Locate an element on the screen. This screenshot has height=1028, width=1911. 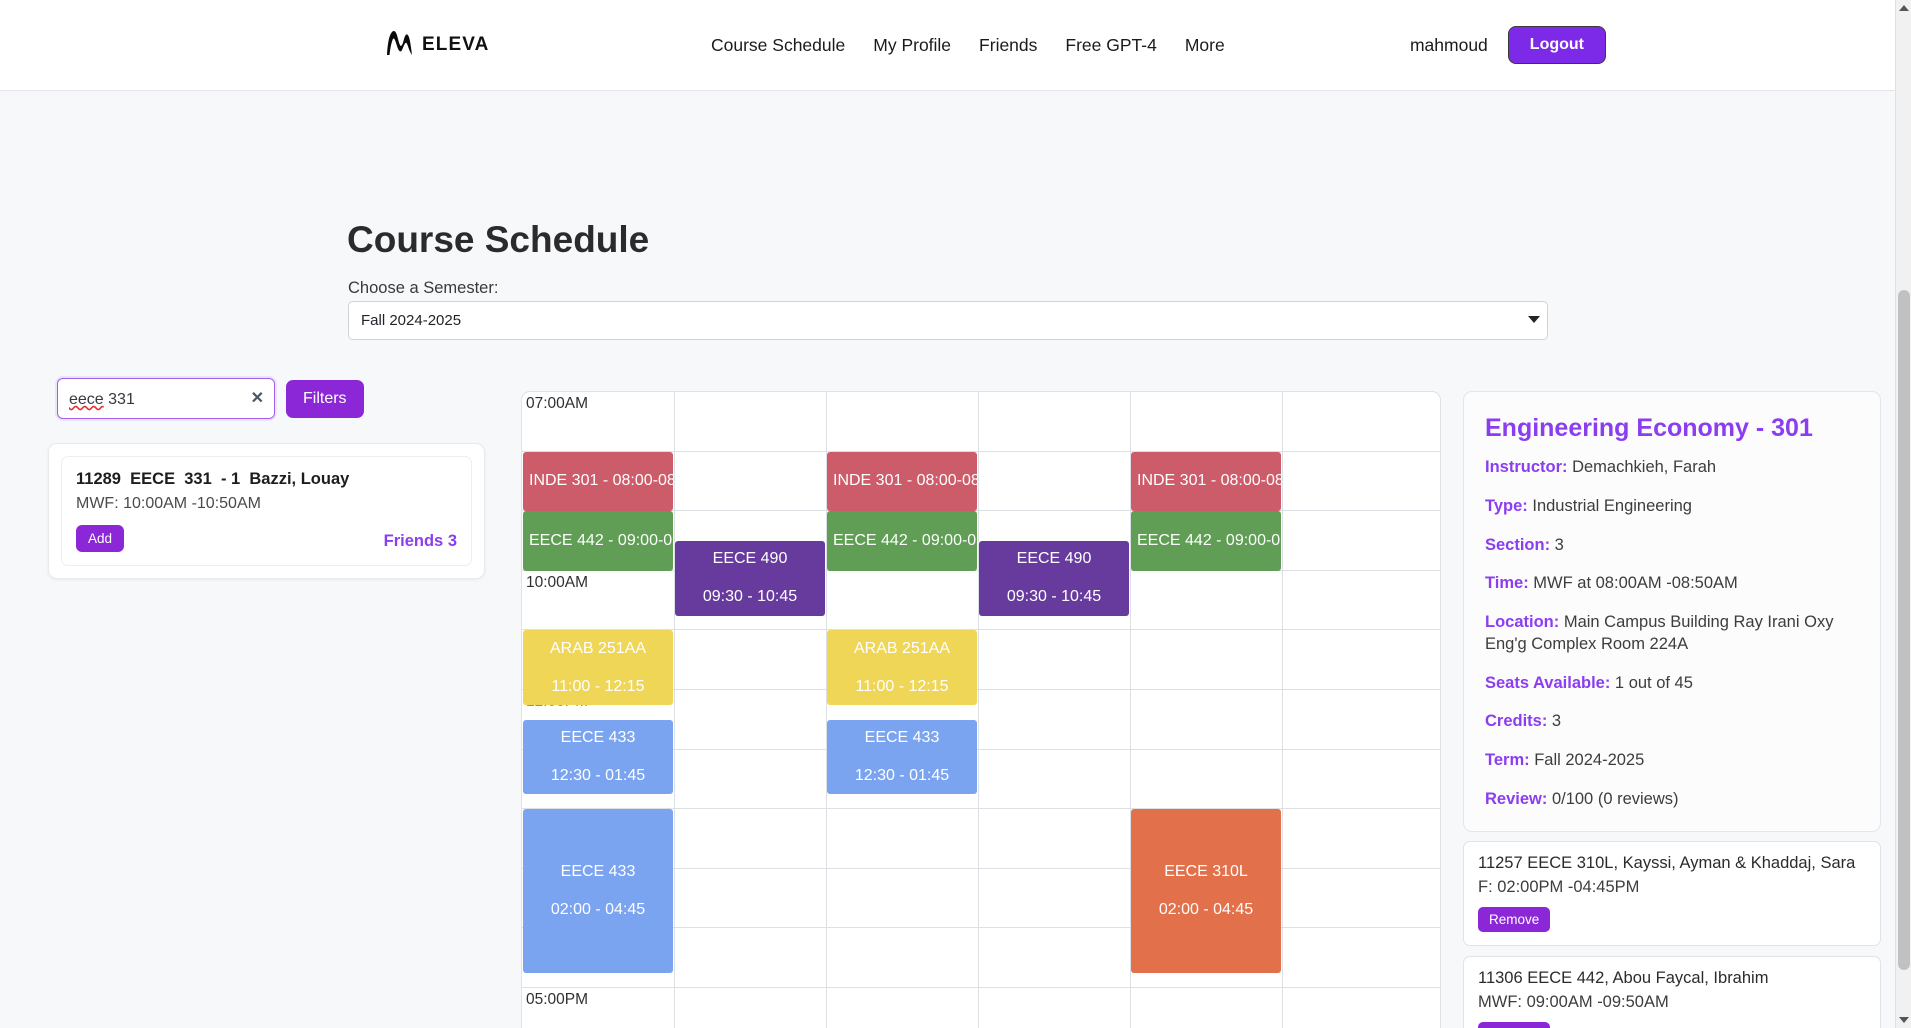
semester-label: Choose a Semester: is located at coordinates (423, 288).